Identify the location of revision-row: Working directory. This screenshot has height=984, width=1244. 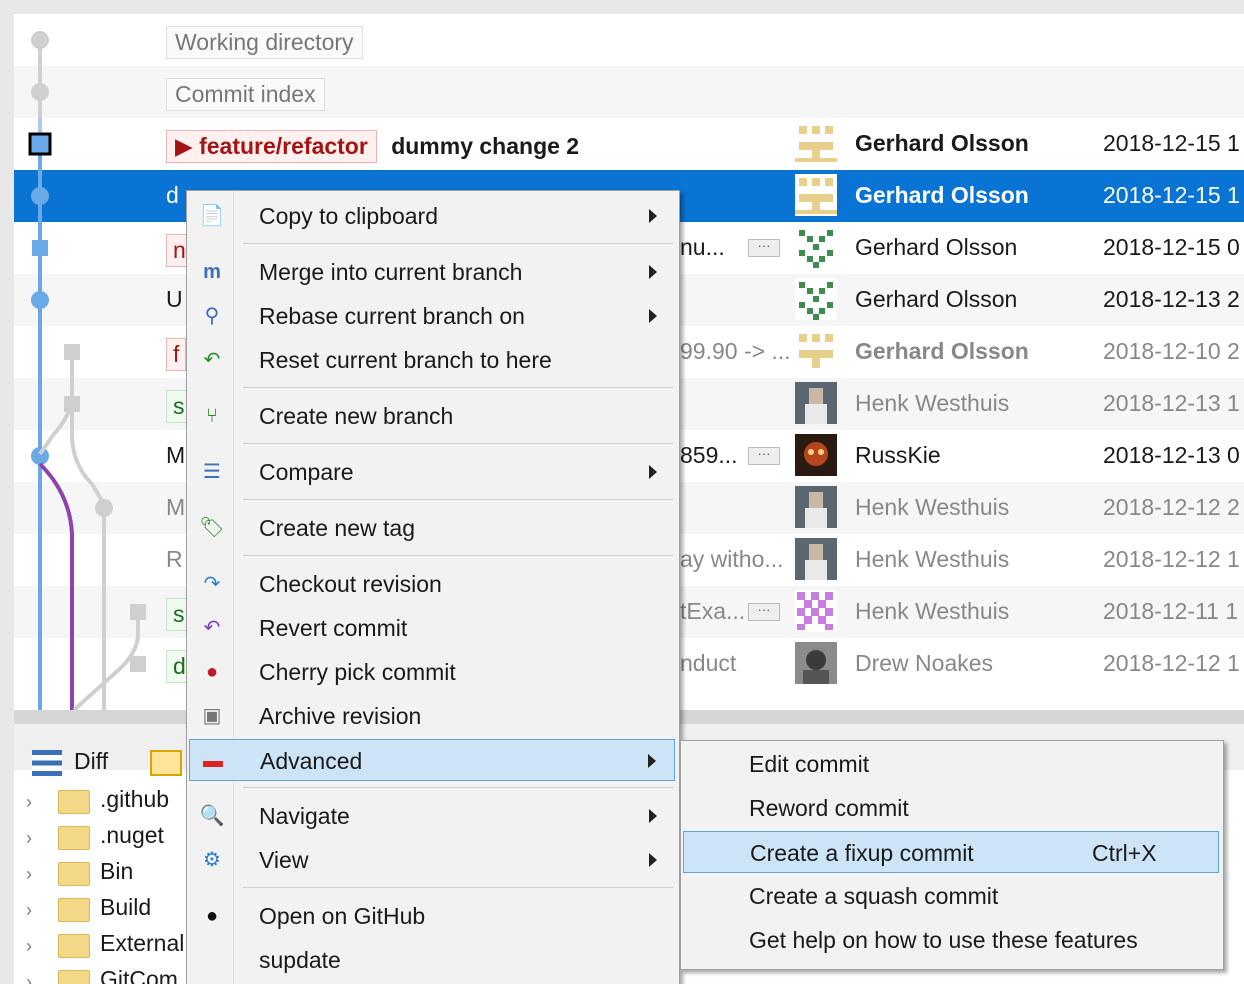
(629, 40).